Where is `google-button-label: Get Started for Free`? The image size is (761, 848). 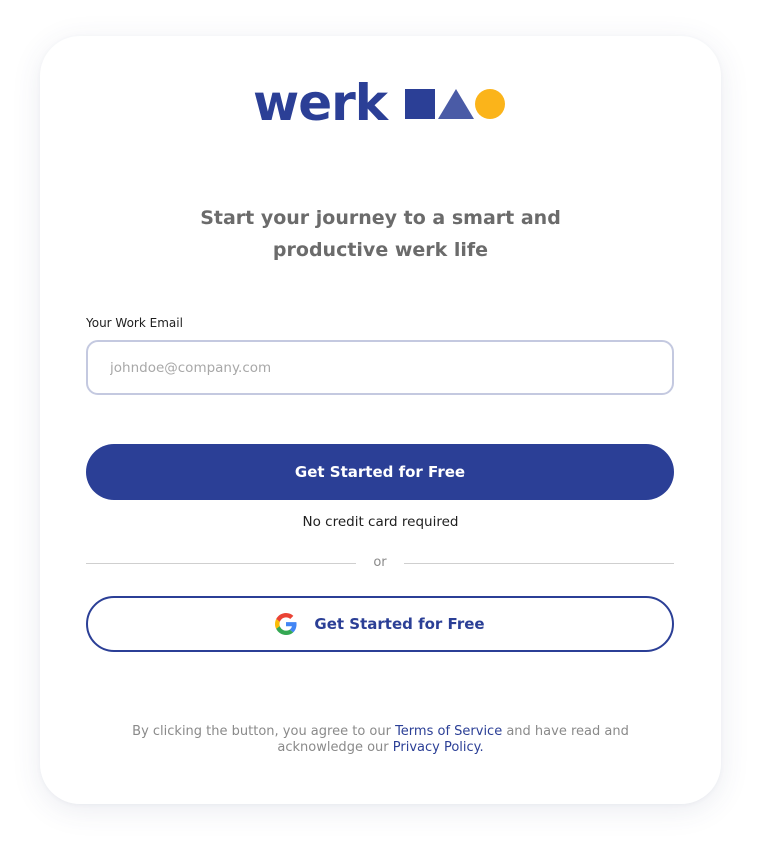 google-button-label: Get Started for Free is located at coordinates (399, 624).